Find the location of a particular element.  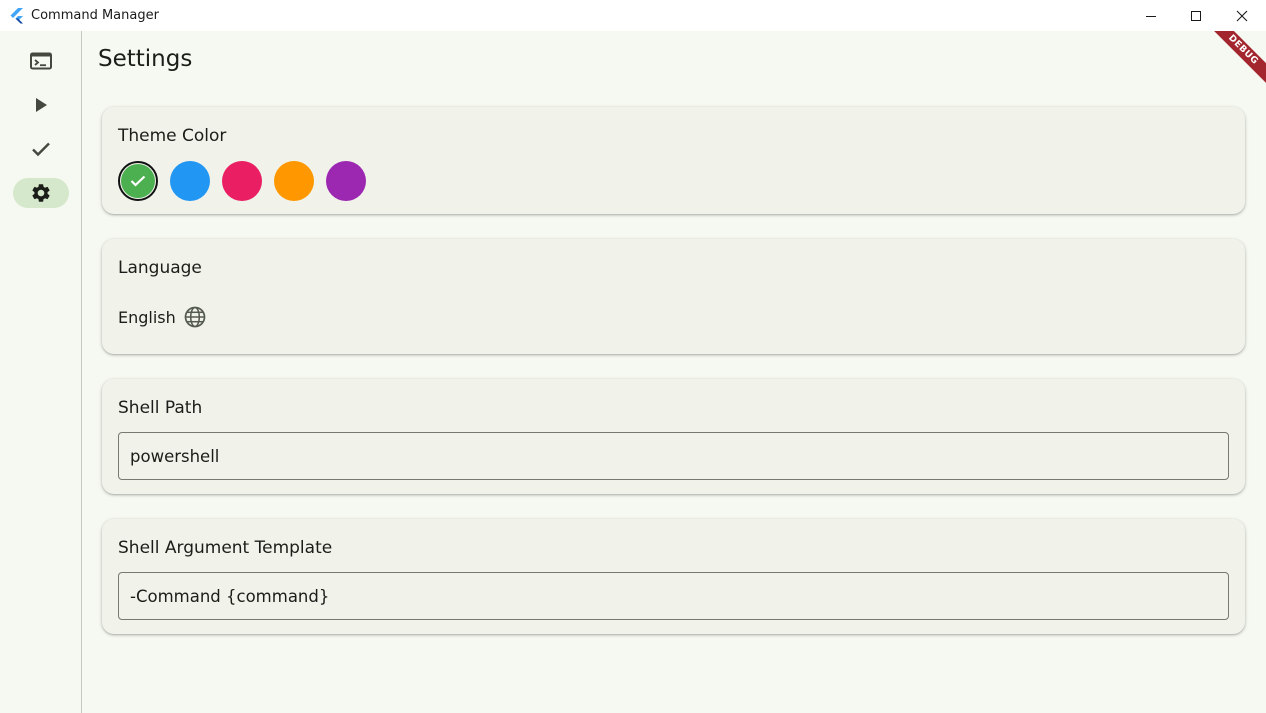

minimize-icon is located at coordinates (1151, 16).